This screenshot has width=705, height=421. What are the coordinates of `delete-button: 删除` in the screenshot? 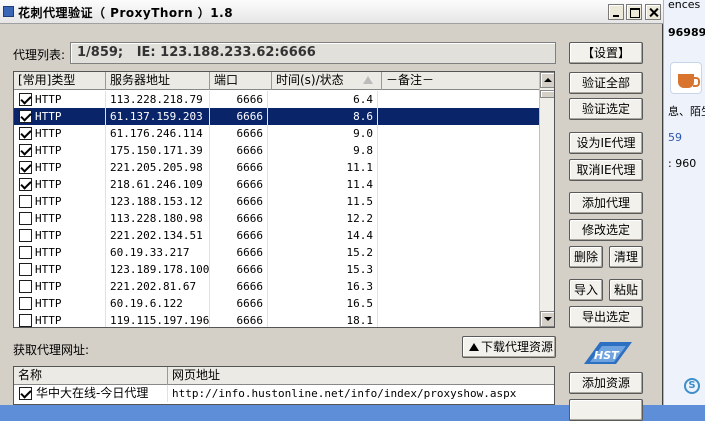 It's located at (586, 257).